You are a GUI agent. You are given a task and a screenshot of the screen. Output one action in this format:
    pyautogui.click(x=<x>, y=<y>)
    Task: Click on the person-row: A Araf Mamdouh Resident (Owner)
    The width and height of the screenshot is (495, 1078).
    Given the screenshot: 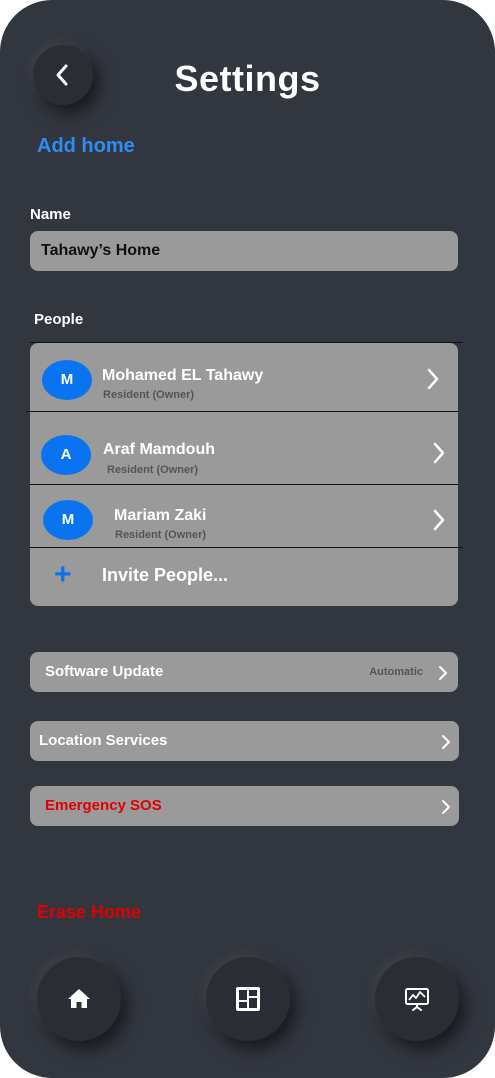 What is the action you would take?
    pyautogui.click(x=244, y=445)
    